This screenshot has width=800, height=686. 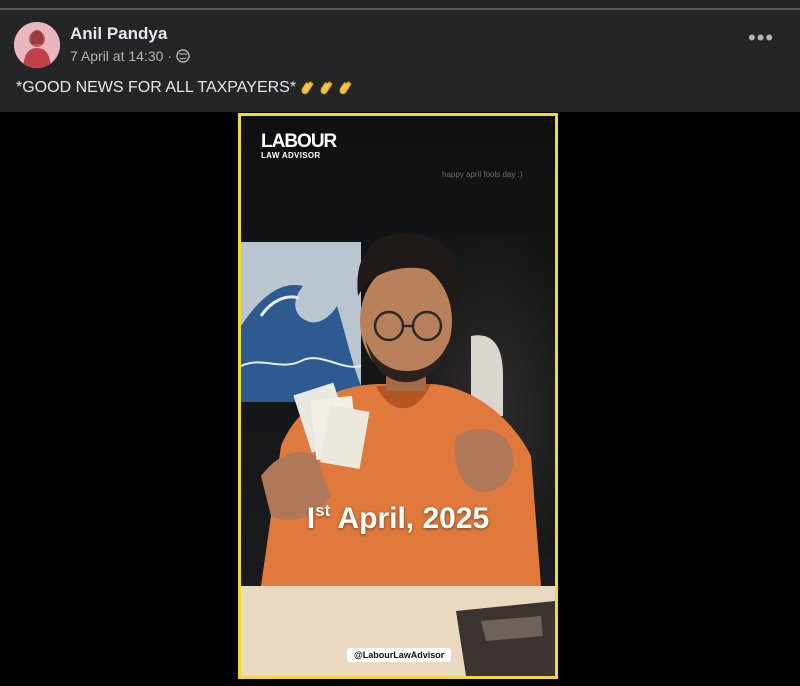 I want to click on top-divider, so click(x=400, y=9).